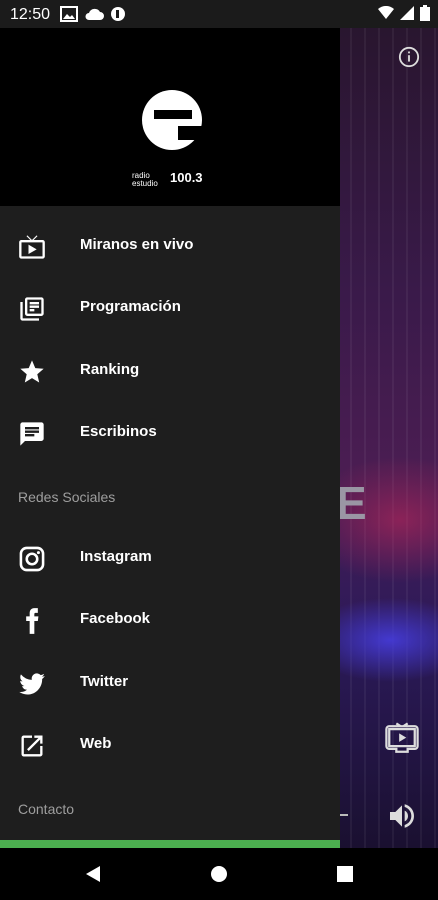  I want to click on menu-item-label: Miranos en vivo, so click(137, 244).